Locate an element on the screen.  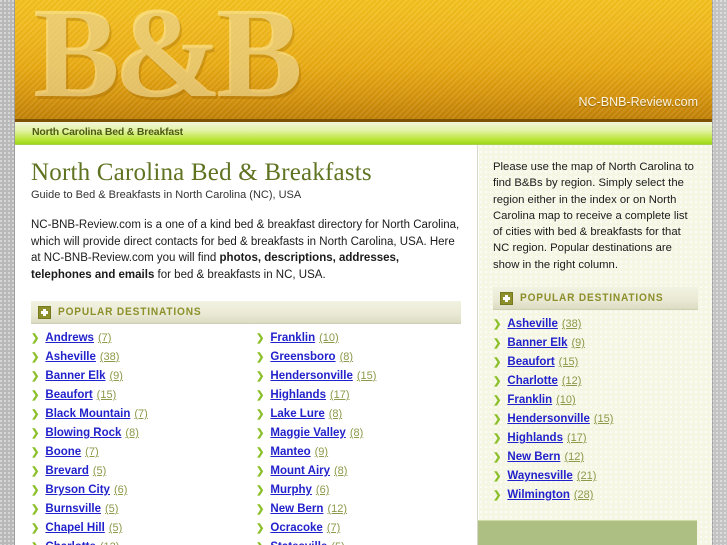
list-item: ❯ Boone (7) is located at coordinates (138, 452).